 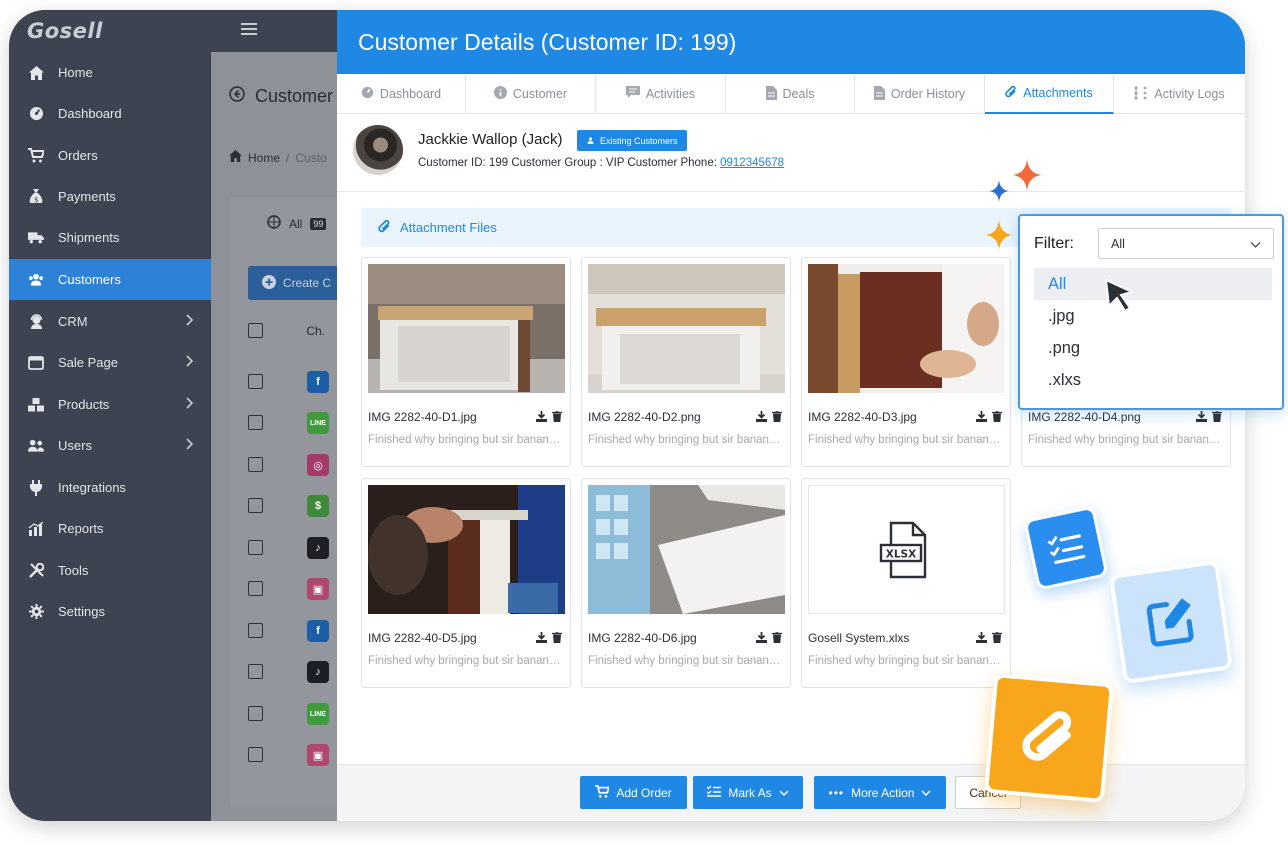 What do you see at coordinates (644, 417) in the screenshot?
I see `file-name: IMG 2282-40-D2.png` at bounding box center [644, 417].